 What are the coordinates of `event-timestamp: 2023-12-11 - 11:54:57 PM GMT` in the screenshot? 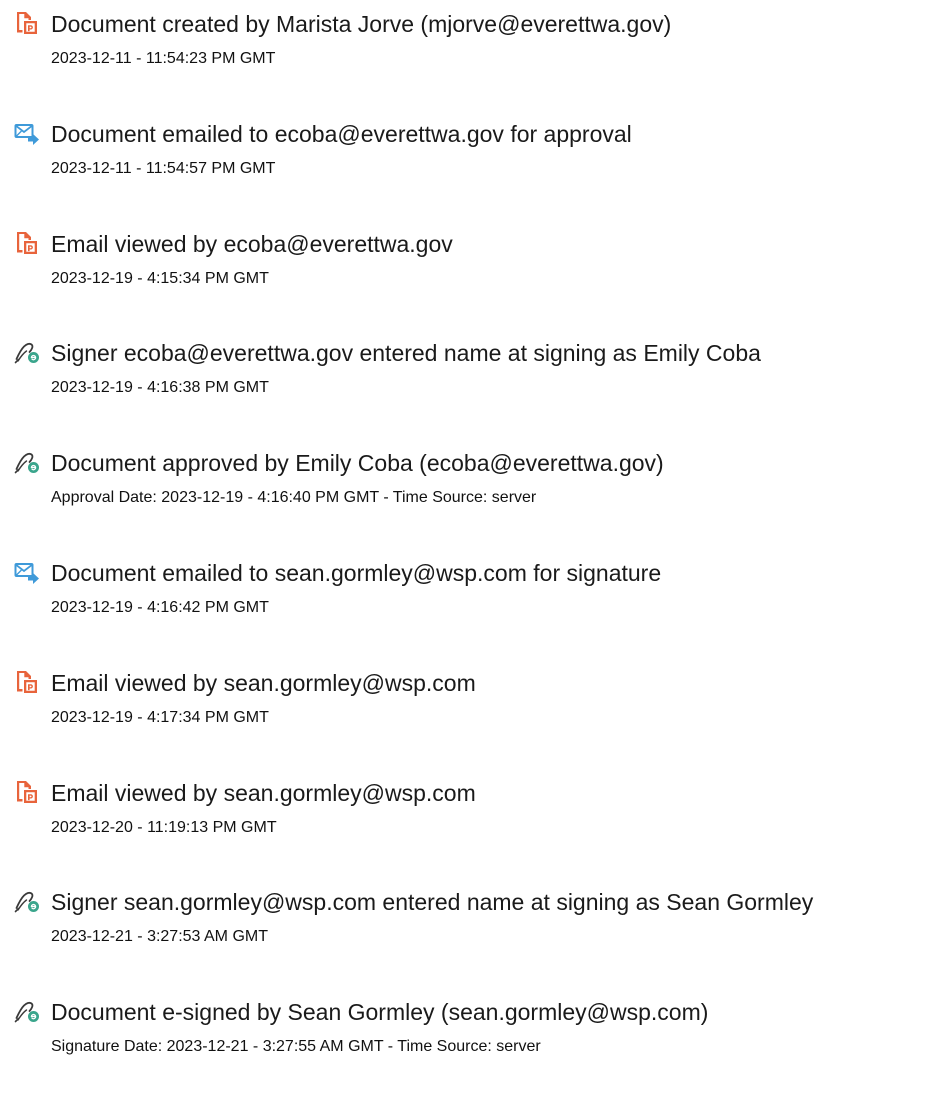 It's located at (163, 168).